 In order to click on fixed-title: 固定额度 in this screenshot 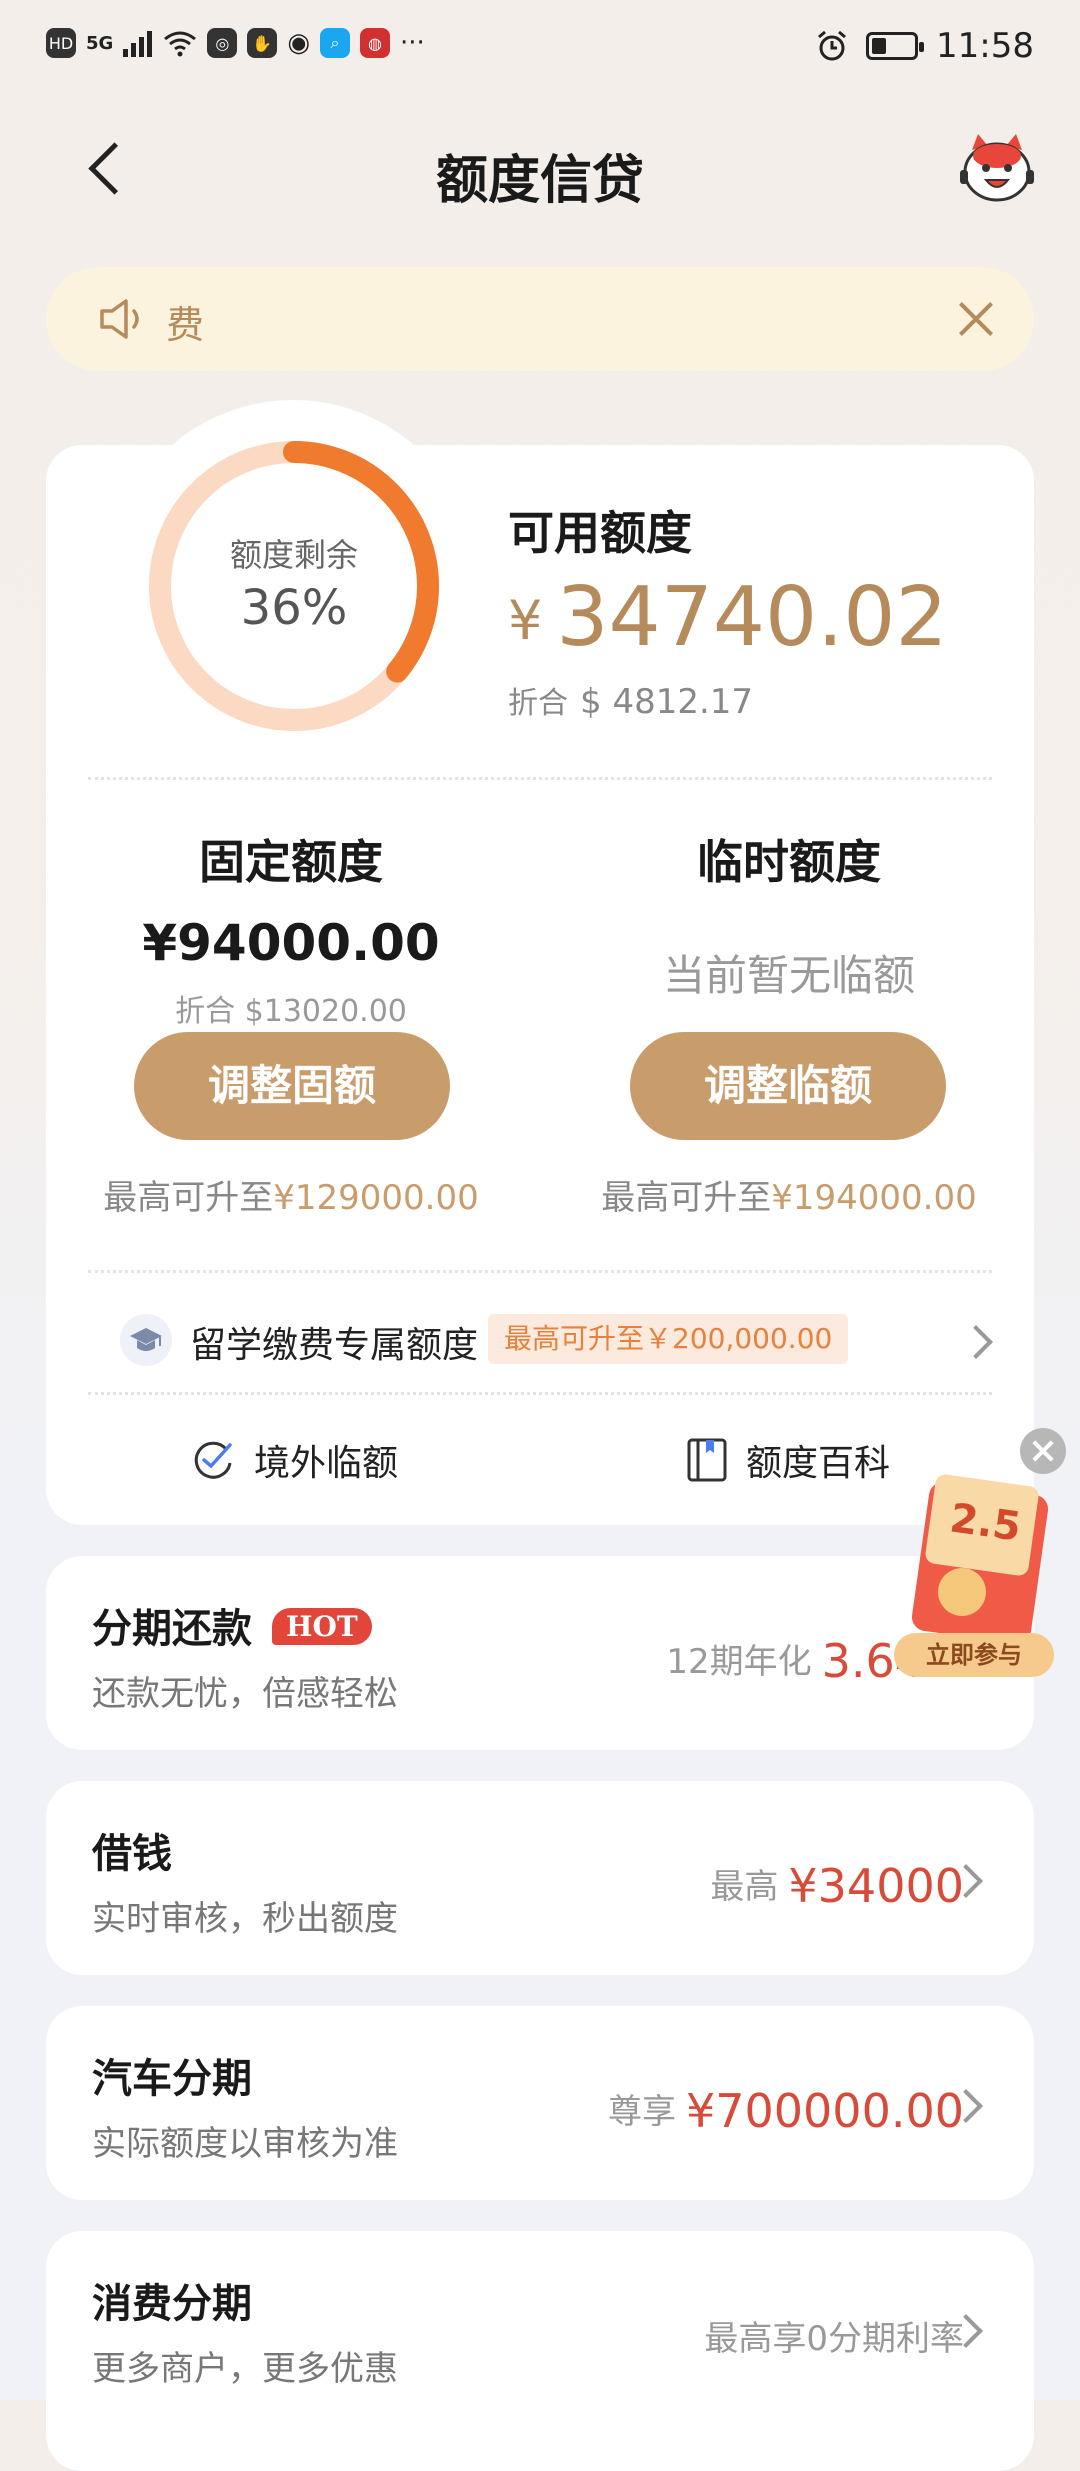, I will do `click(291, 862)`.